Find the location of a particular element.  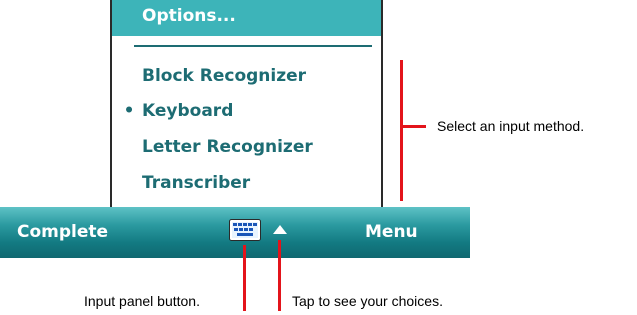

menu-item-block-recognizer: Block Recognizer is located at coordinates (224, 76).